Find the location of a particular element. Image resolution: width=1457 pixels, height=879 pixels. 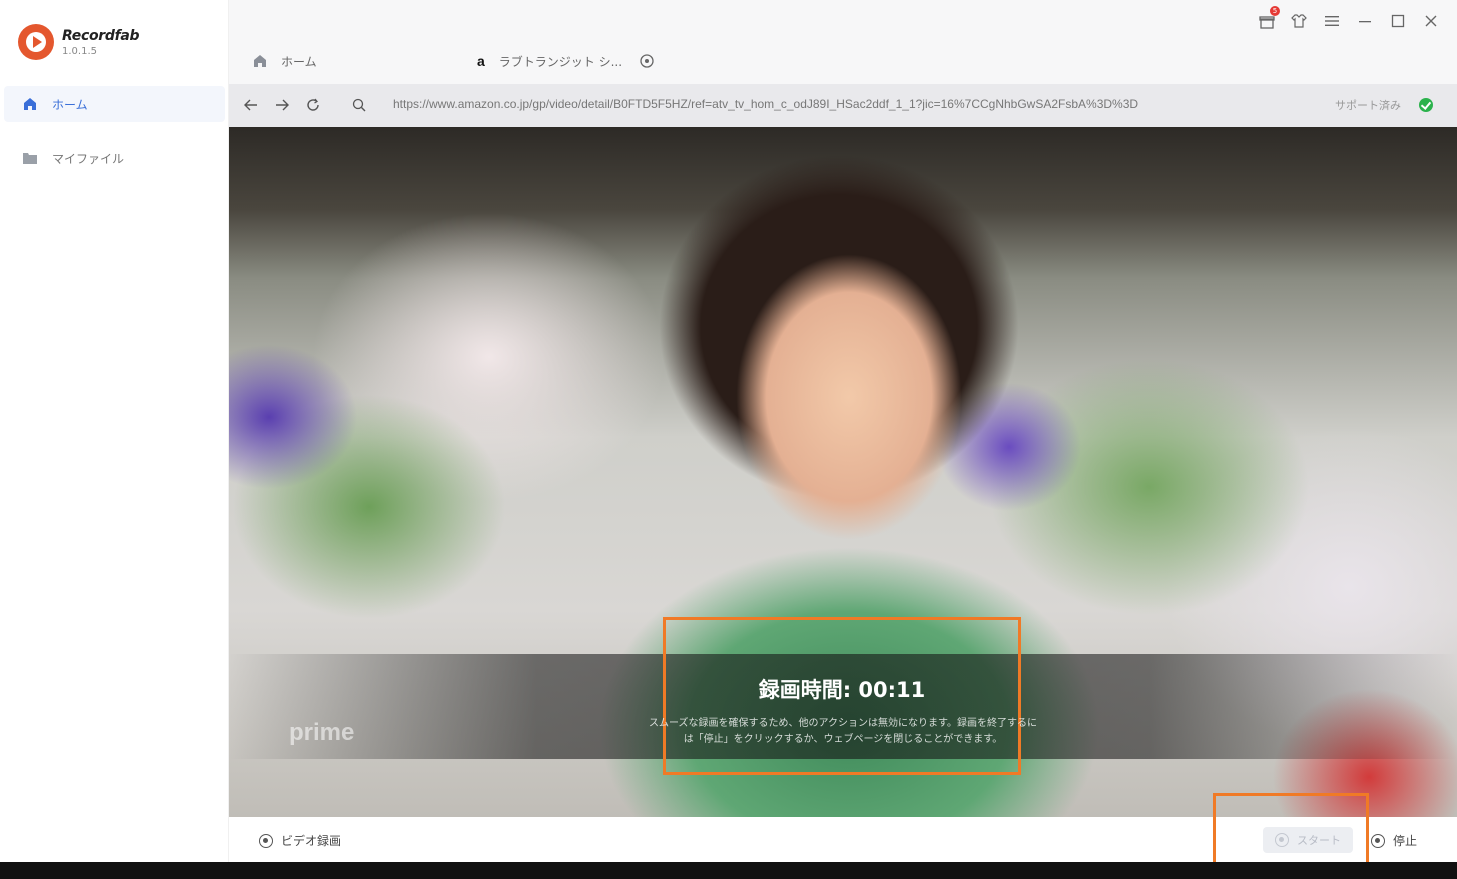

prime-watermark: prime is located at coordinates (322, 732).